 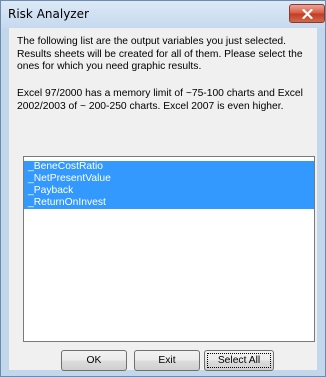 I want to click on list-item-returnoninvest: _ReturnOnInvest, so click(x=169, y=203).